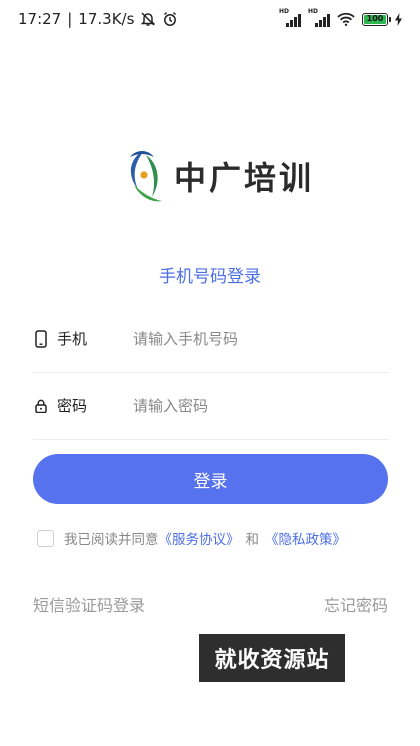 The height and width of the screenshot is (746, 420). What do you see at coordinates (210, 604) in the screenshot?
I see `bottom-links: 短信验证码登录 忘记密码` at bounding box center [210, 604].